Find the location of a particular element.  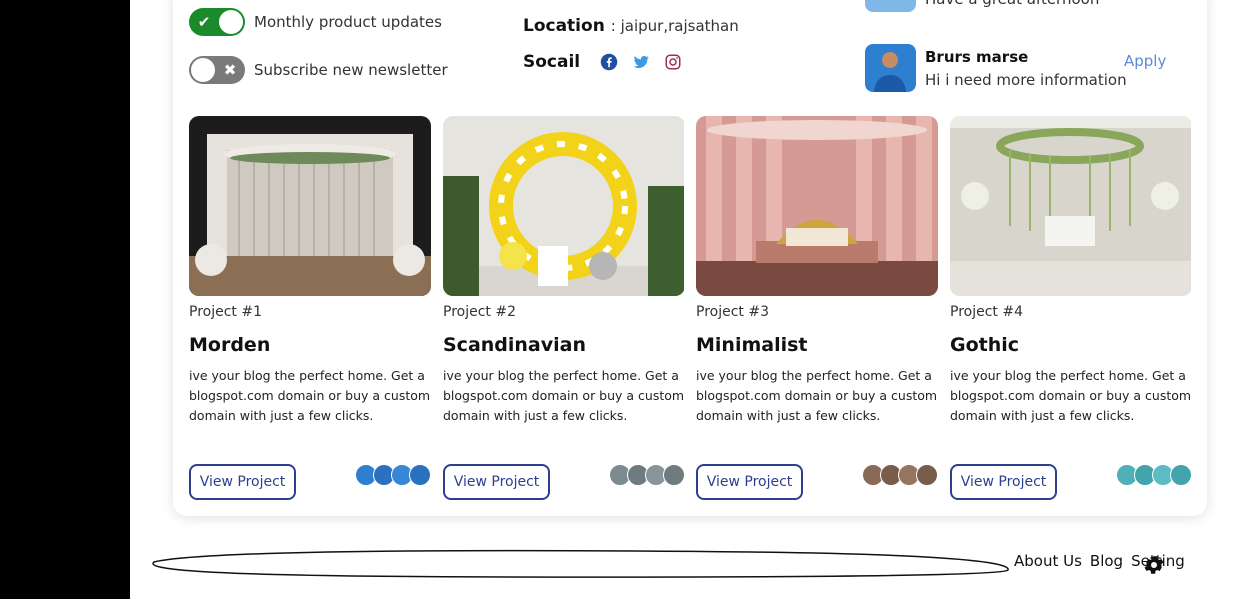

toggle-monthly-updates: ✔ Monthly product updates is located at coordinates (315, 22).